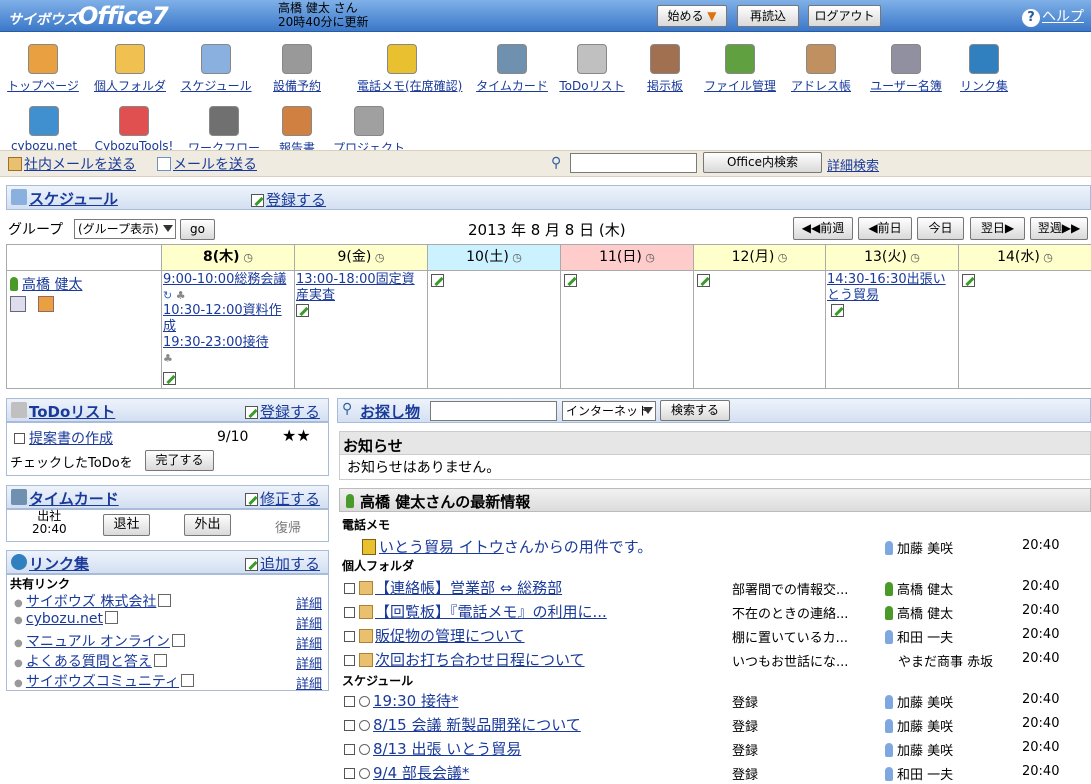 The height and width of the screenshot is (784, 1091). Describe the element at coordinates (71, 439) in the screenshot. I see `todo-item-link: 提案書の作成` at that location.